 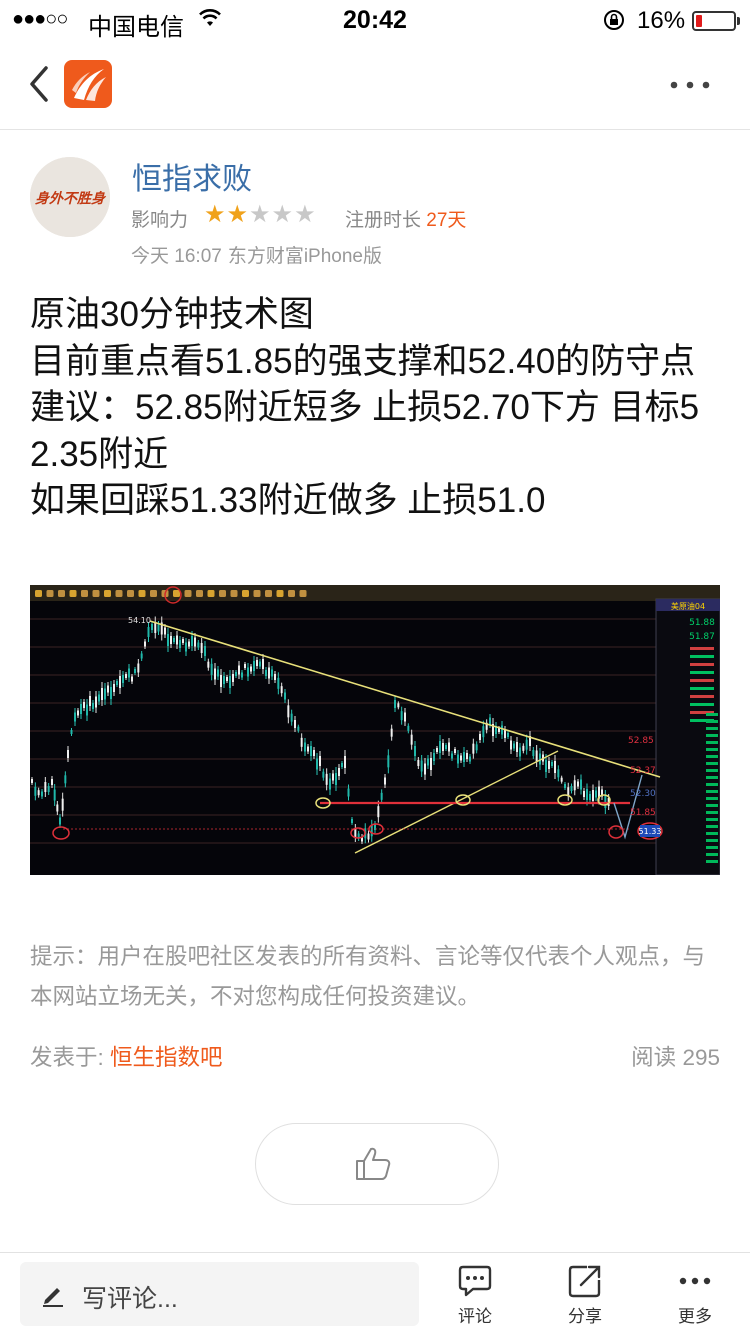 I want to click on post-source: 东方财富iPhone版, so click(x=304, y=256).